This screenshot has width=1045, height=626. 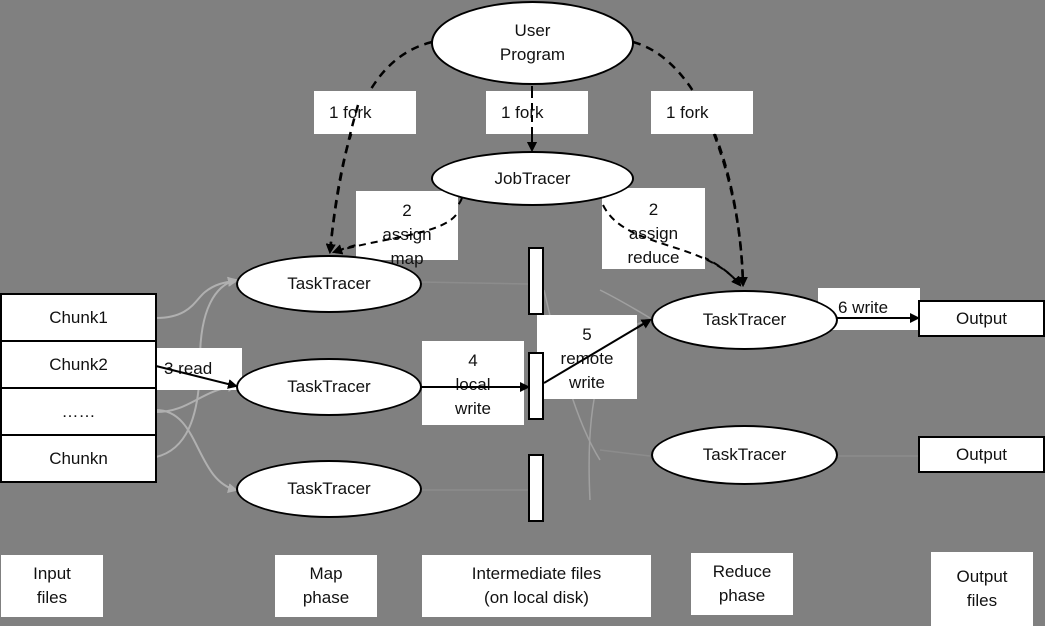 What do you see at coordinates (329, 387) in the screenshot?
I see `node-map-tasktracer-2: TaskTracer` at bounding box center [329, 387].